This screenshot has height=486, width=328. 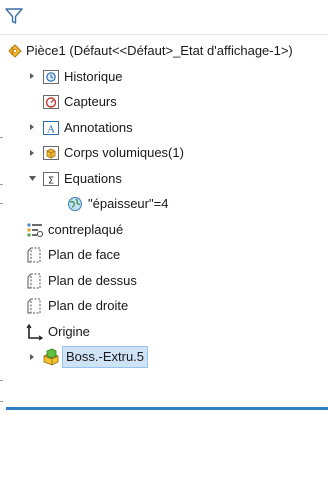 What do you see at coordinates (164, 102) in the screenshot?
I see `tree-item-capteurs: Capteurs` at bounding box center [164, 102].